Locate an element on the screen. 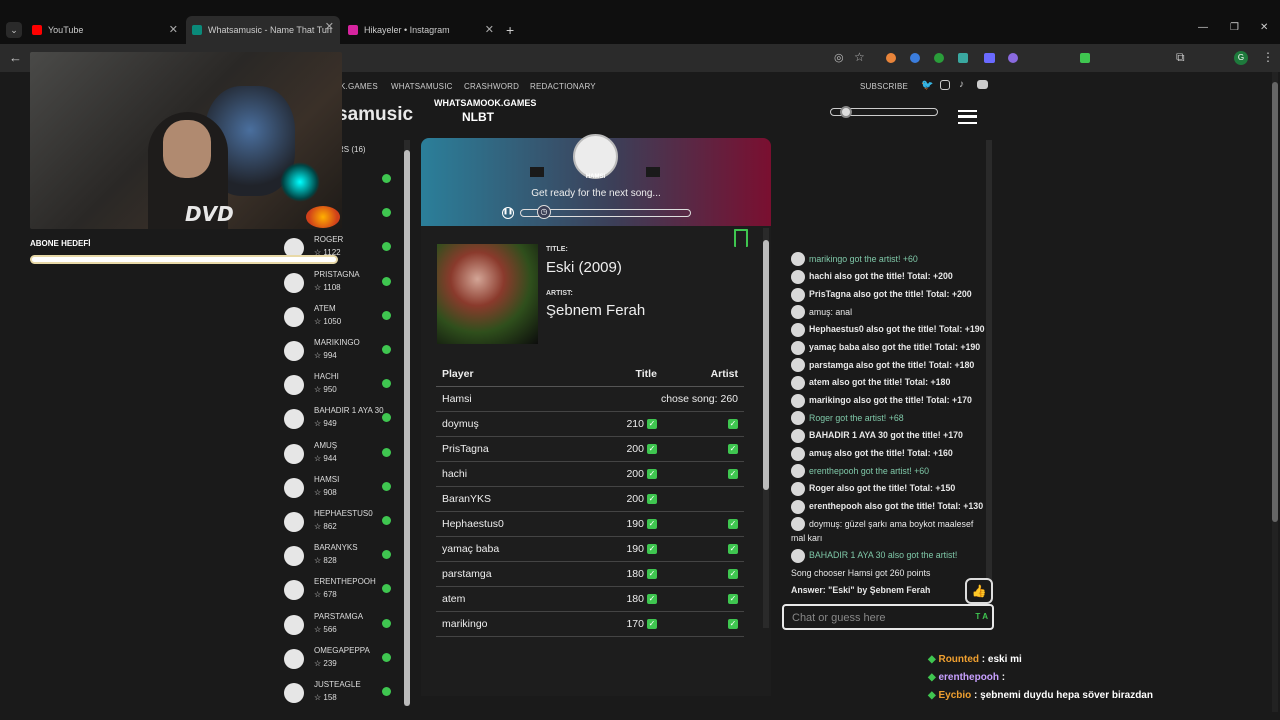 The image size is (1280, 720). nav-link-games: K.GAMES is located at coordinates (359, 86).